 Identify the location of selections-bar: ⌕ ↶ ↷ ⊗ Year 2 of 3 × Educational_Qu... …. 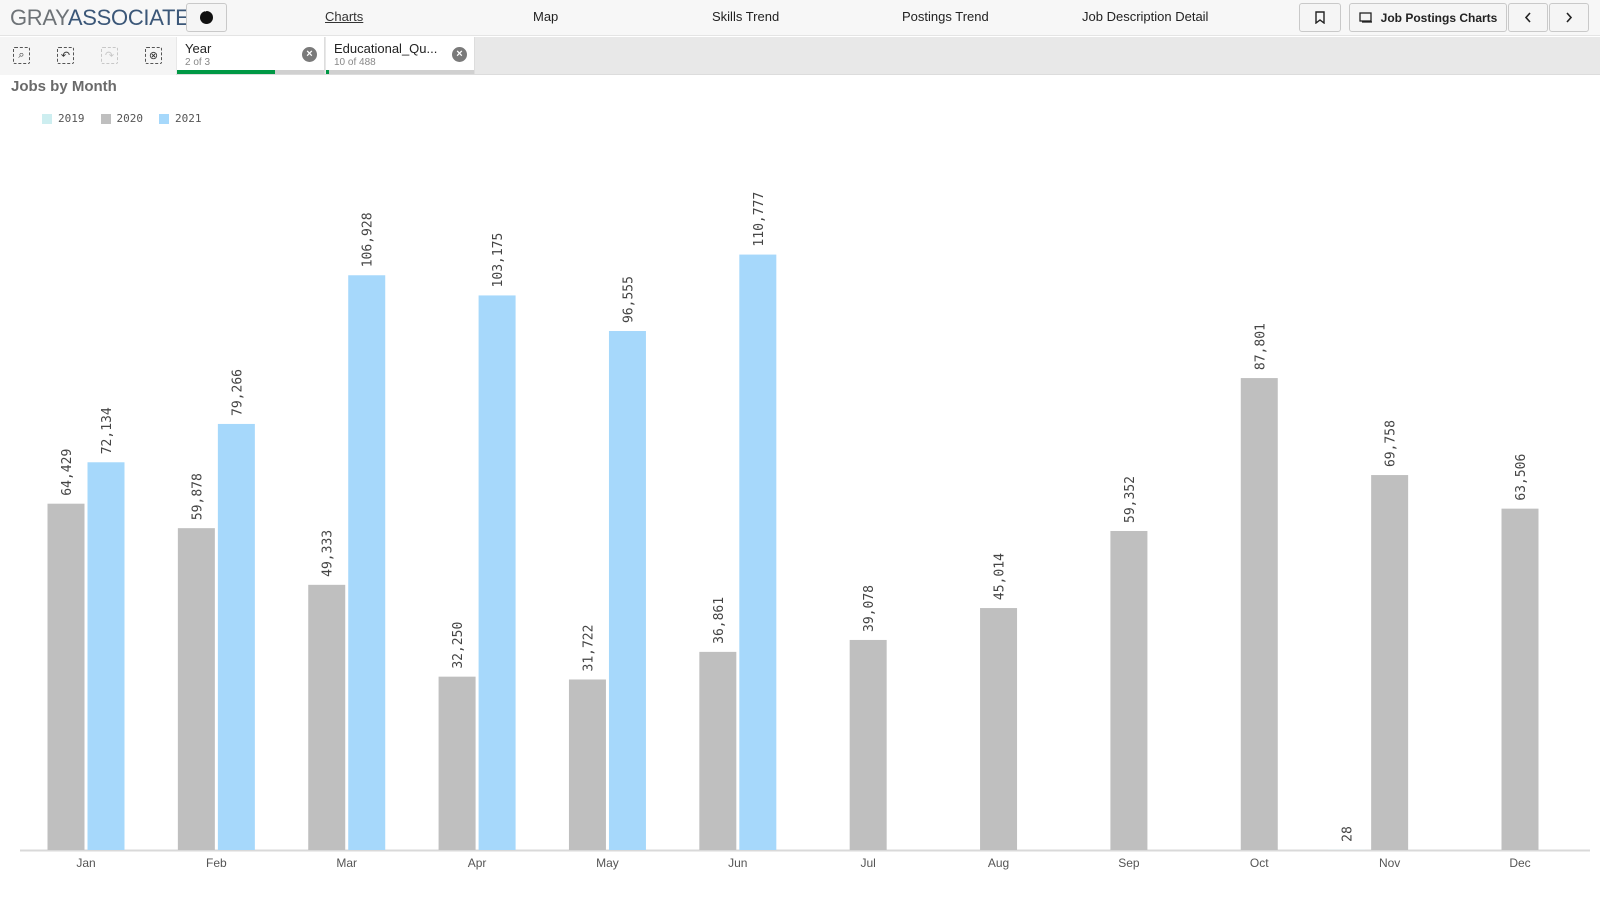
(800, 56).